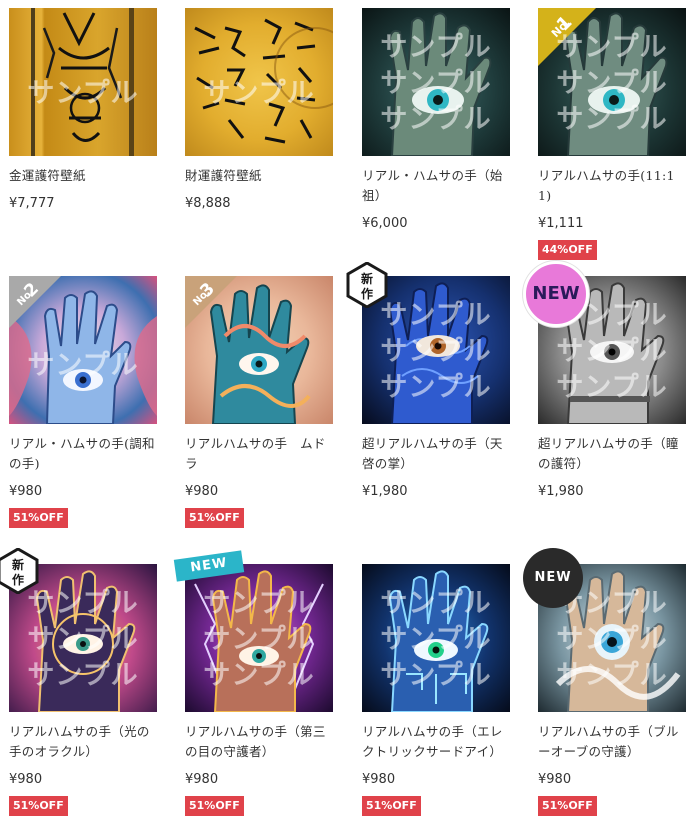 The height and width of the screenshot is (829, 693). What do you see at coordinates (84, 176) in the screenshot?
I see `product-name: 金運護符壁紙` at bounding box center [84, 176].